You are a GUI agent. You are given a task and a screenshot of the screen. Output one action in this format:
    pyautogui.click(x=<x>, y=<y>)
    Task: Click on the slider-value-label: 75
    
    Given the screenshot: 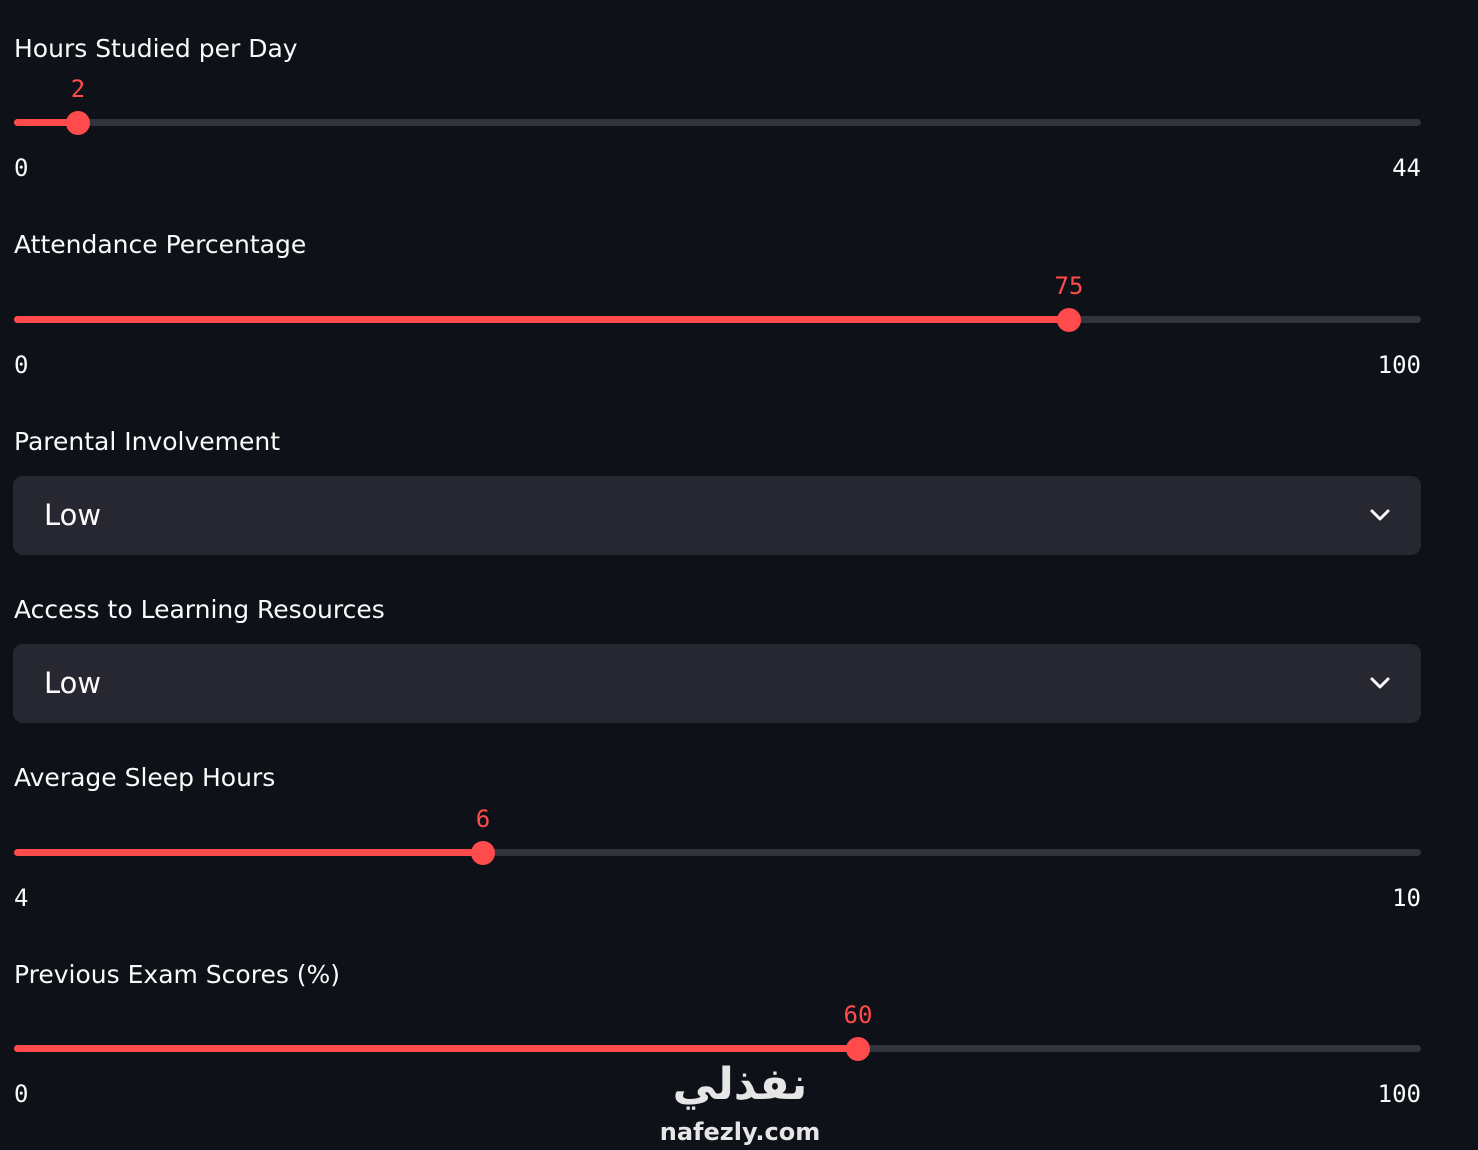 What is the action you would take?
    pyautogui.click(x=1069, y=286)
    